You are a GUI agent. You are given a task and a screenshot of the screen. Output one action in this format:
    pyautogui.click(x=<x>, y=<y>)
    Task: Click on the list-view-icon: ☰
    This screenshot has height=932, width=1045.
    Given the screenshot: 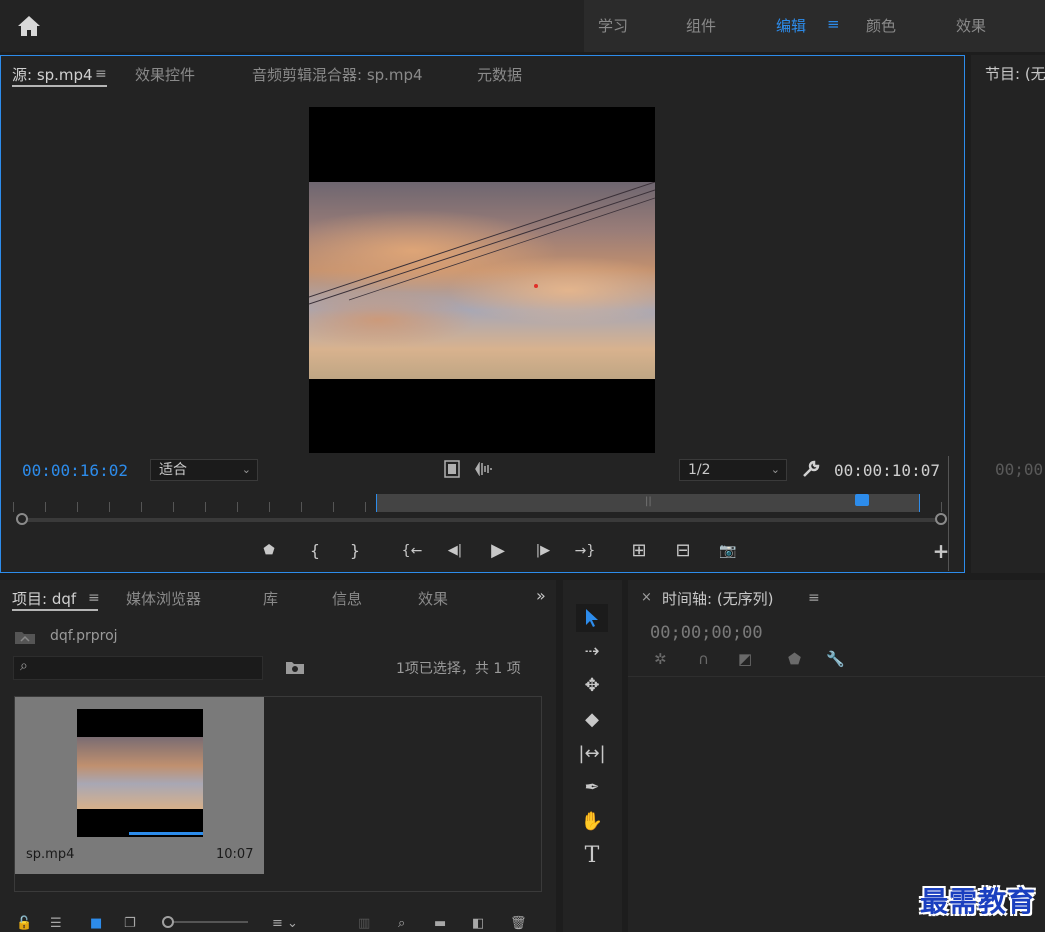 What is the action you would take?
    pyautogui.click(x=56, y=924)
    